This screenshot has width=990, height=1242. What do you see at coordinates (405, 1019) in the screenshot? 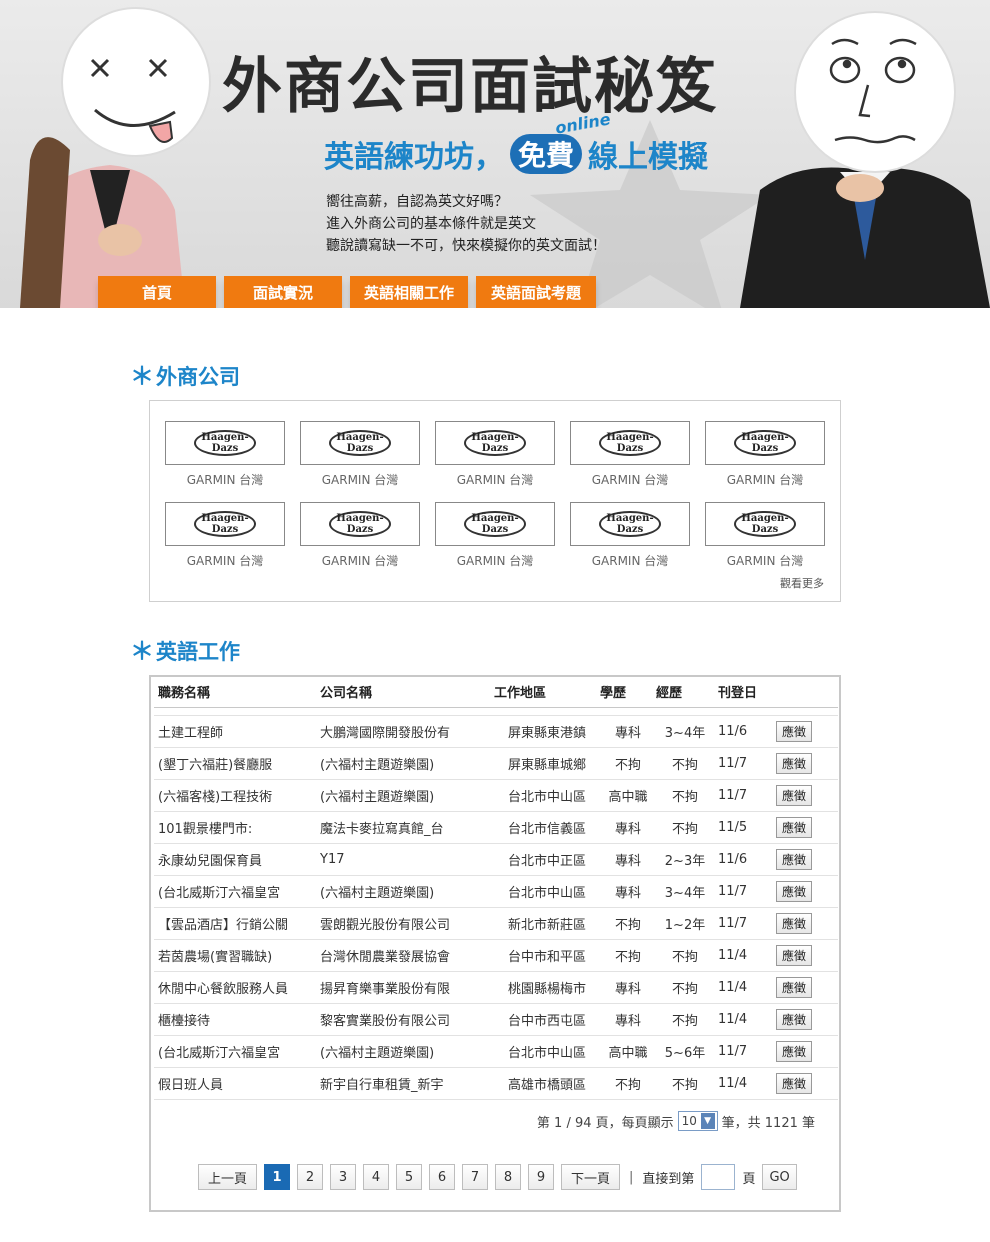
I see `company-link: 黎客實業股份有限公司` at bounding box center [405, 1019].